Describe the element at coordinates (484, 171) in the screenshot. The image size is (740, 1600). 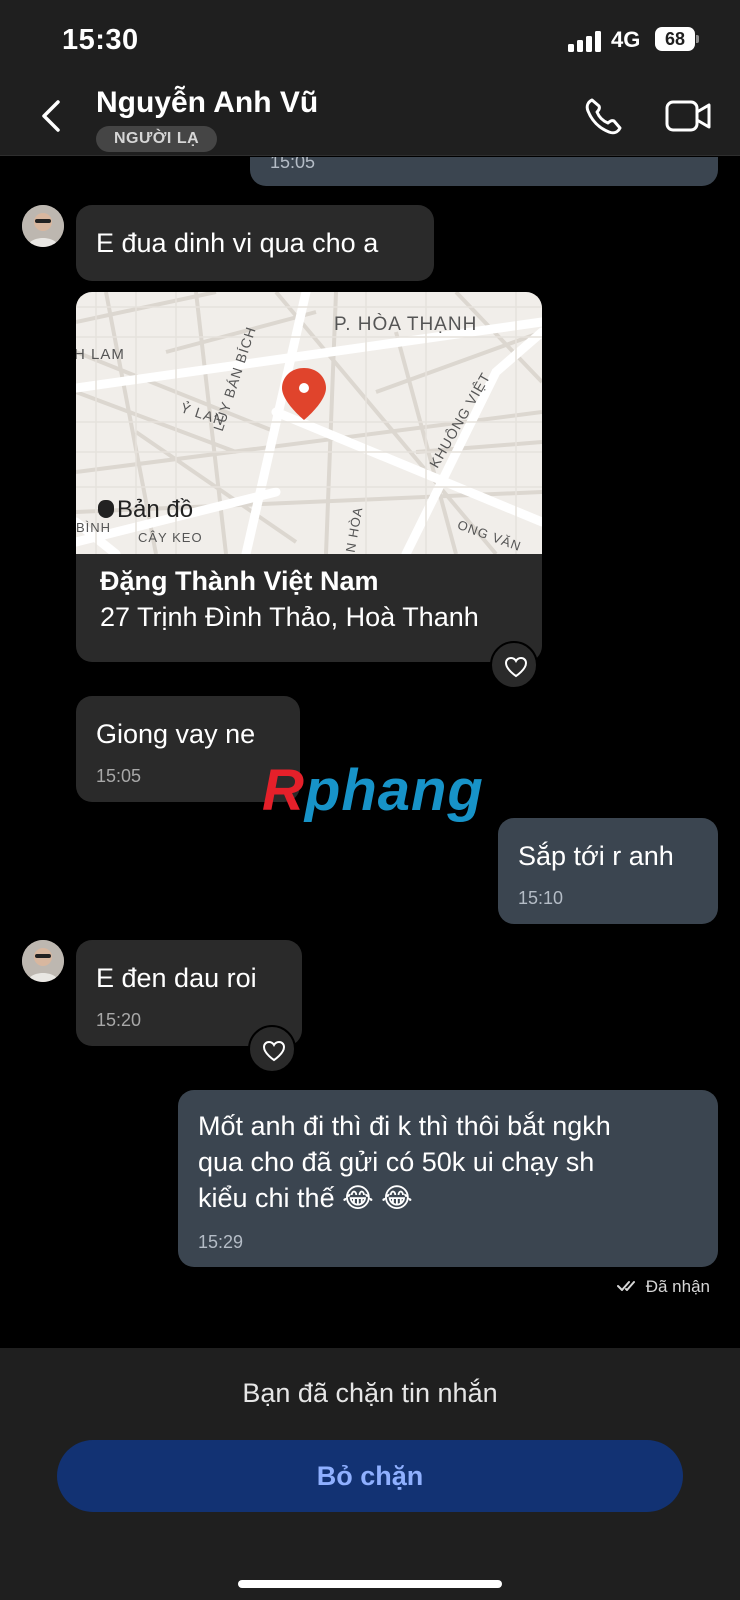
I see `outgoing-message: 15:05` at that location.